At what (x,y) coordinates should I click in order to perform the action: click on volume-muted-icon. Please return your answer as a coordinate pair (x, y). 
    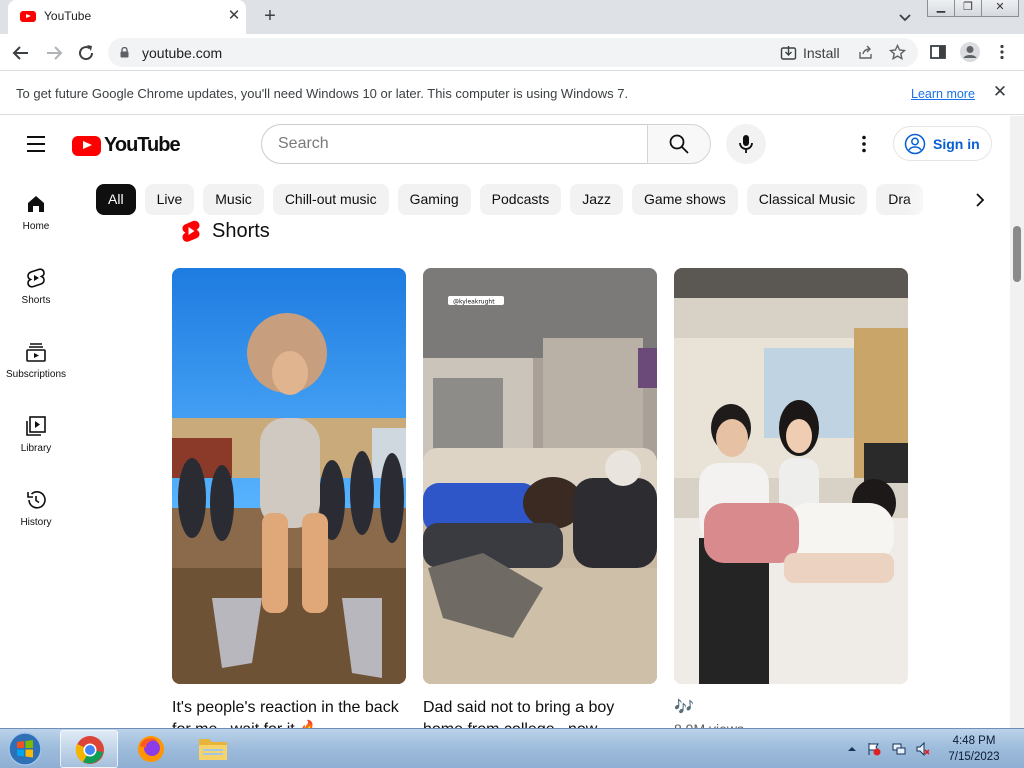
    Looking at the image, I should click on (923, 749).